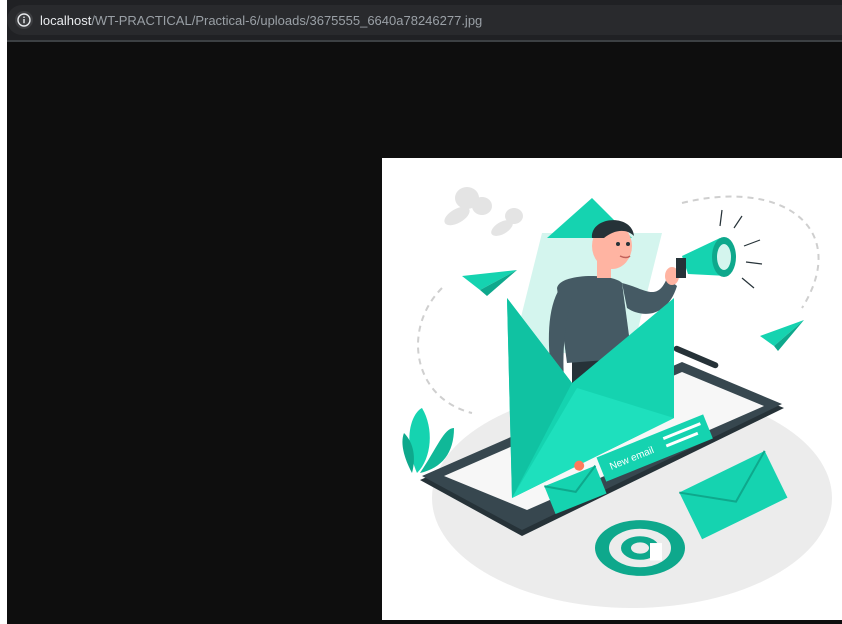  Describe the element at coordinates (24, 20) in the screenshot. I see `info-icon` at that location.